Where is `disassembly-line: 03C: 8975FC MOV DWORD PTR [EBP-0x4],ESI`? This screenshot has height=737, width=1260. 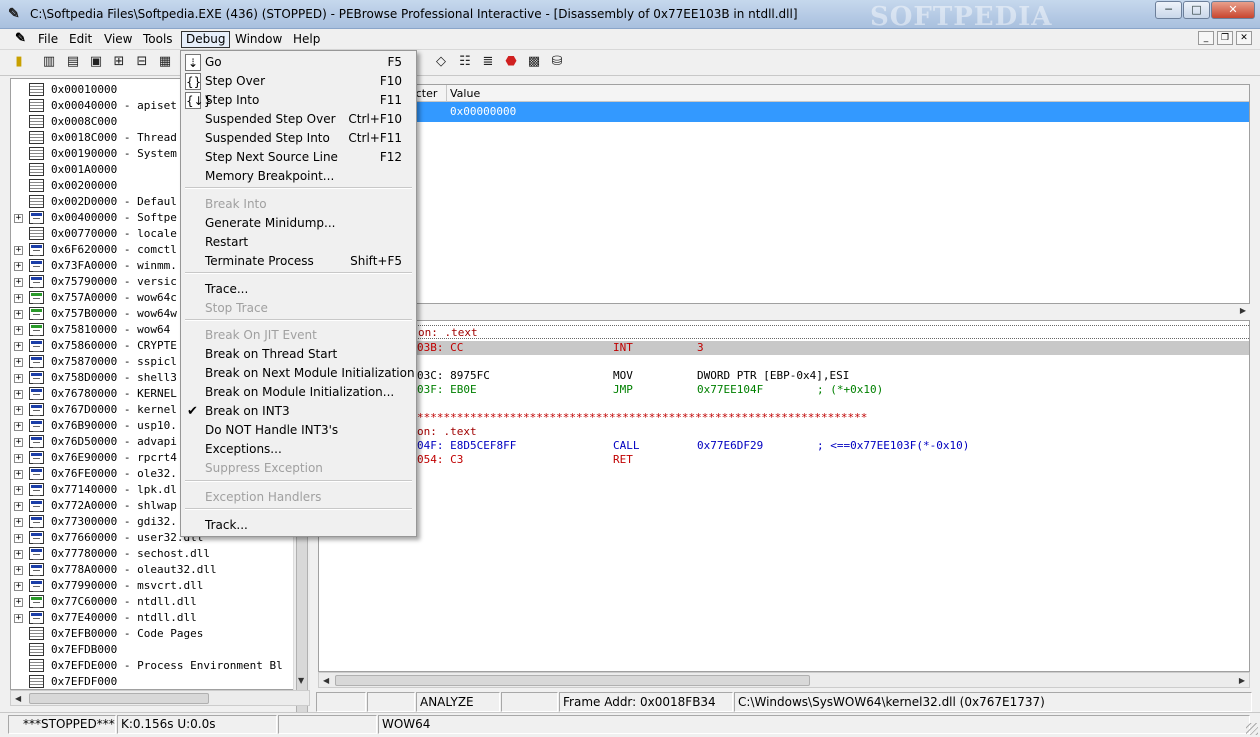
disassembly-line: 03C: 8975FC MOV DWORD PTR [EBP-0x4],ESI is located at coordinates (784, 376).